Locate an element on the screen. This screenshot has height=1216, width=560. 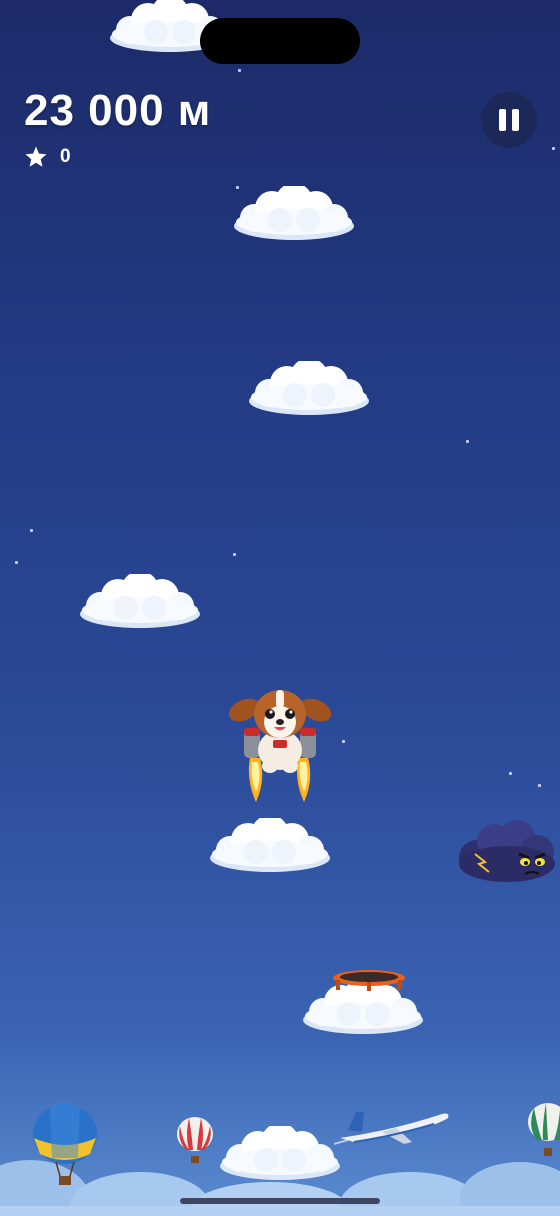
airplane is located at coordinates (391, 1128).